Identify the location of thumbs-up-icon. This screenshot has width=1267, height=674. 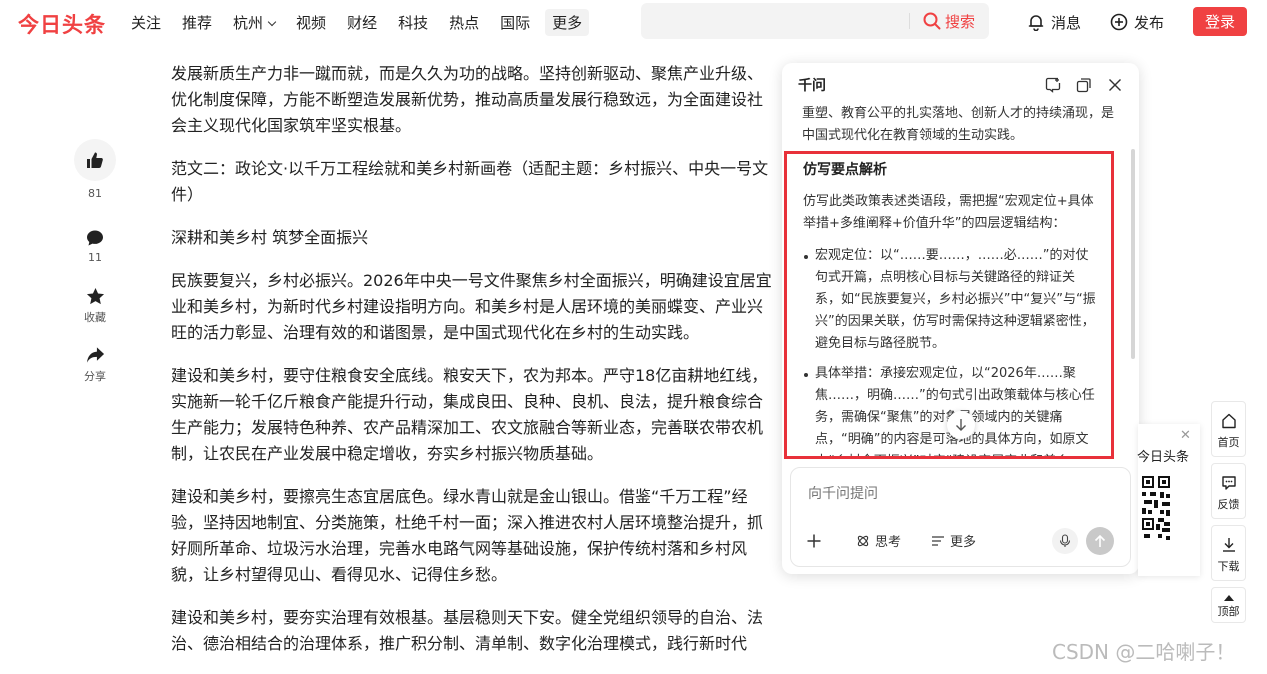
(95, 160).